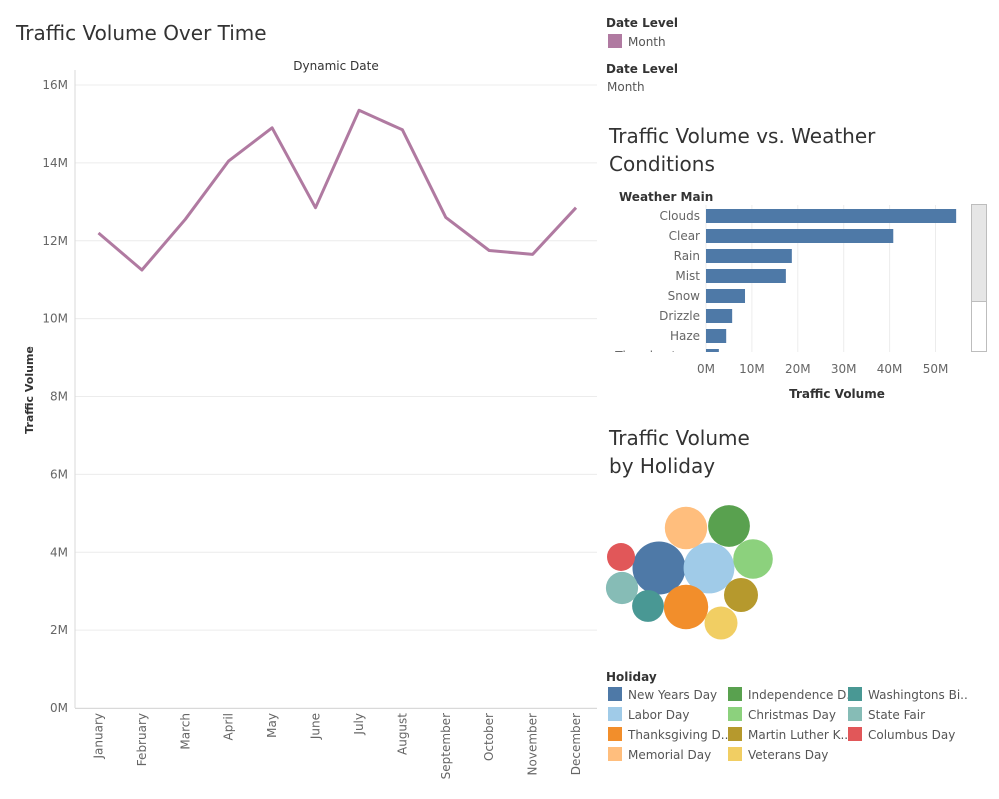  What do you see at coordinates (99, 736) in the screenshot?
I see `x-tick-label: January` at bounding box center [99, 736].